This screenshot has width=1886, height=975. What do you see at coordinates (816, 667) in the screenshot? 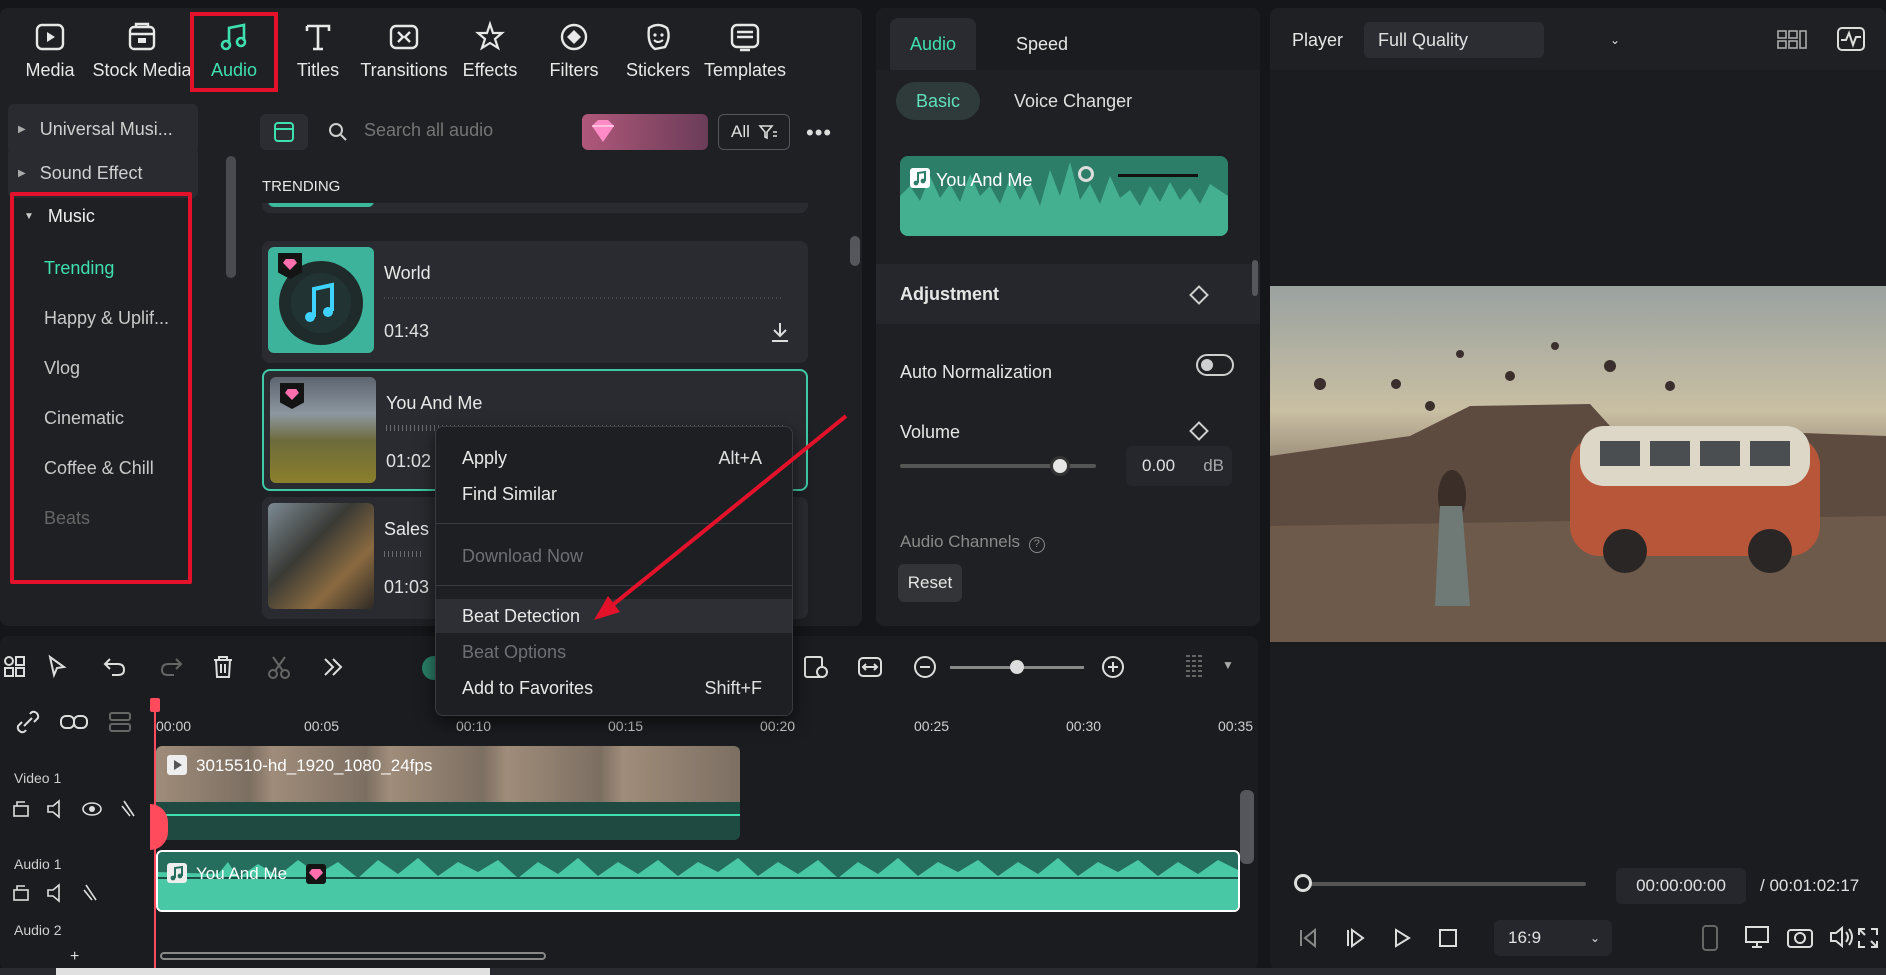
I see `render-preview-icon` at bounding box center [816, 667].